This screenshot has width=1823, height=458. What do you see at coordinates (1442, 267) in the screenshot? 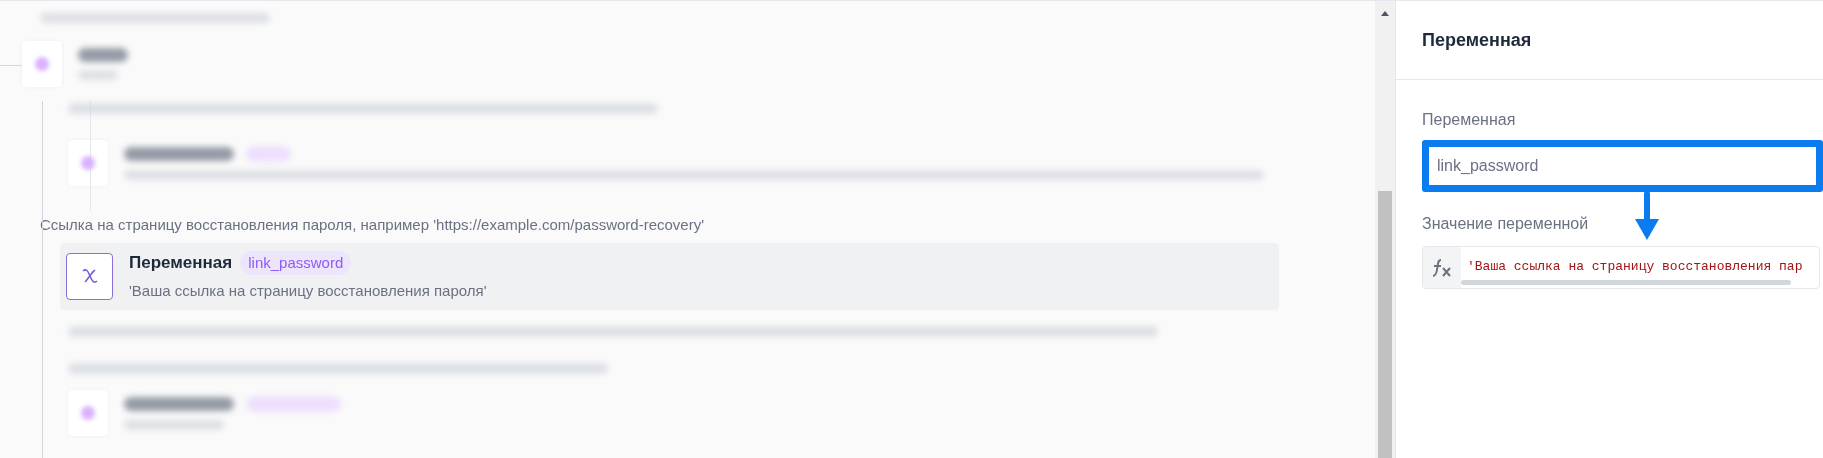
I see `function-icon` at bounding box center [1442, 267].